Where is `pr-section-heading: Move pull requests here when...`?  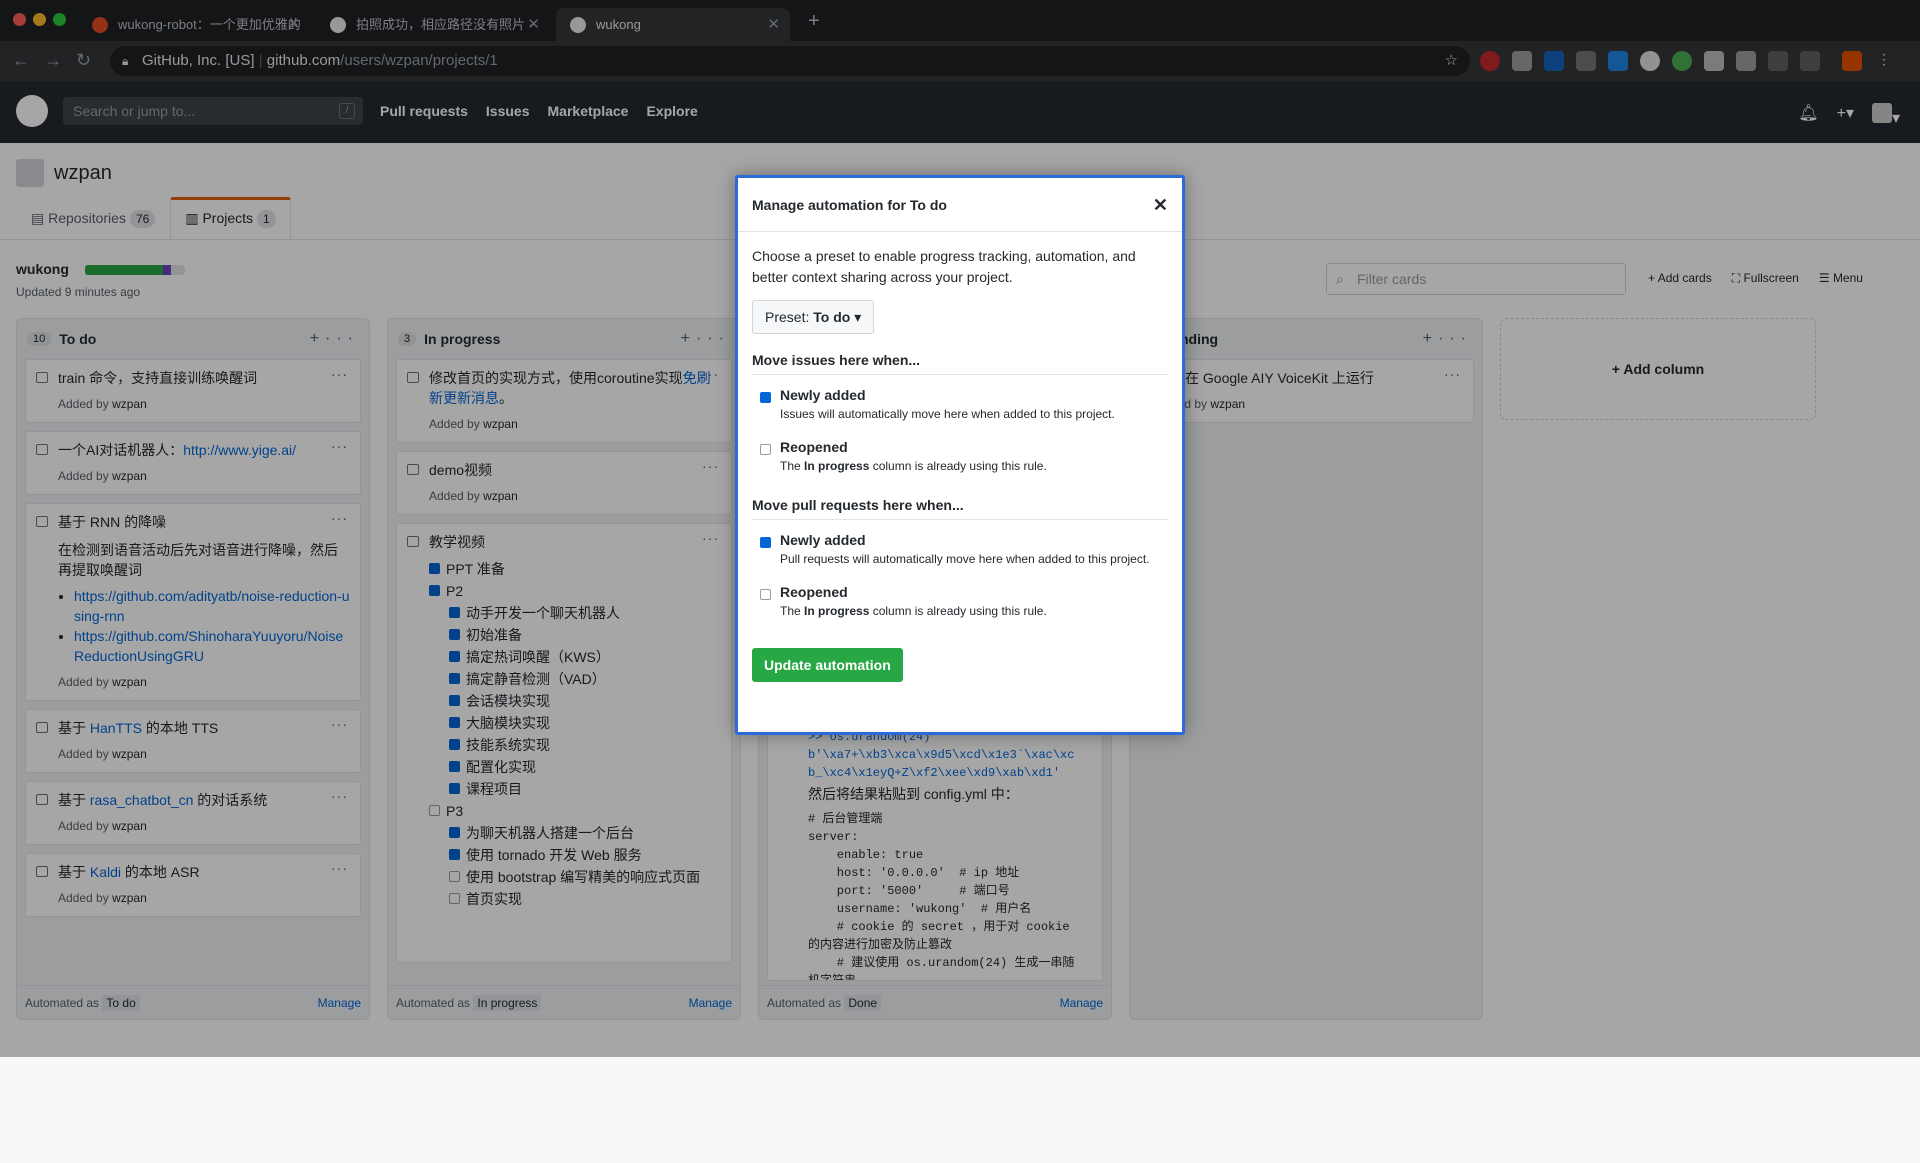 pr-section-heading: Move pull requests here when... is located at coordinates (960, 508).